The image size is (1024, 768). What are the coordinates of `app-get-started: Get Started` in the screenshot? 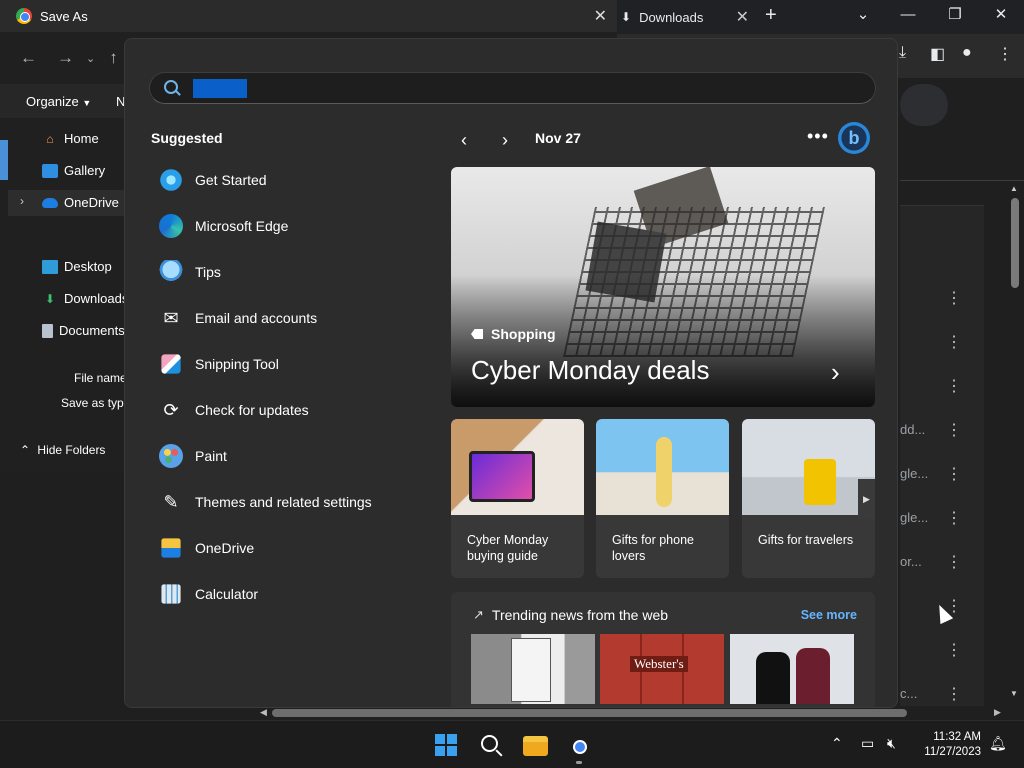 It's located at (213, 180).